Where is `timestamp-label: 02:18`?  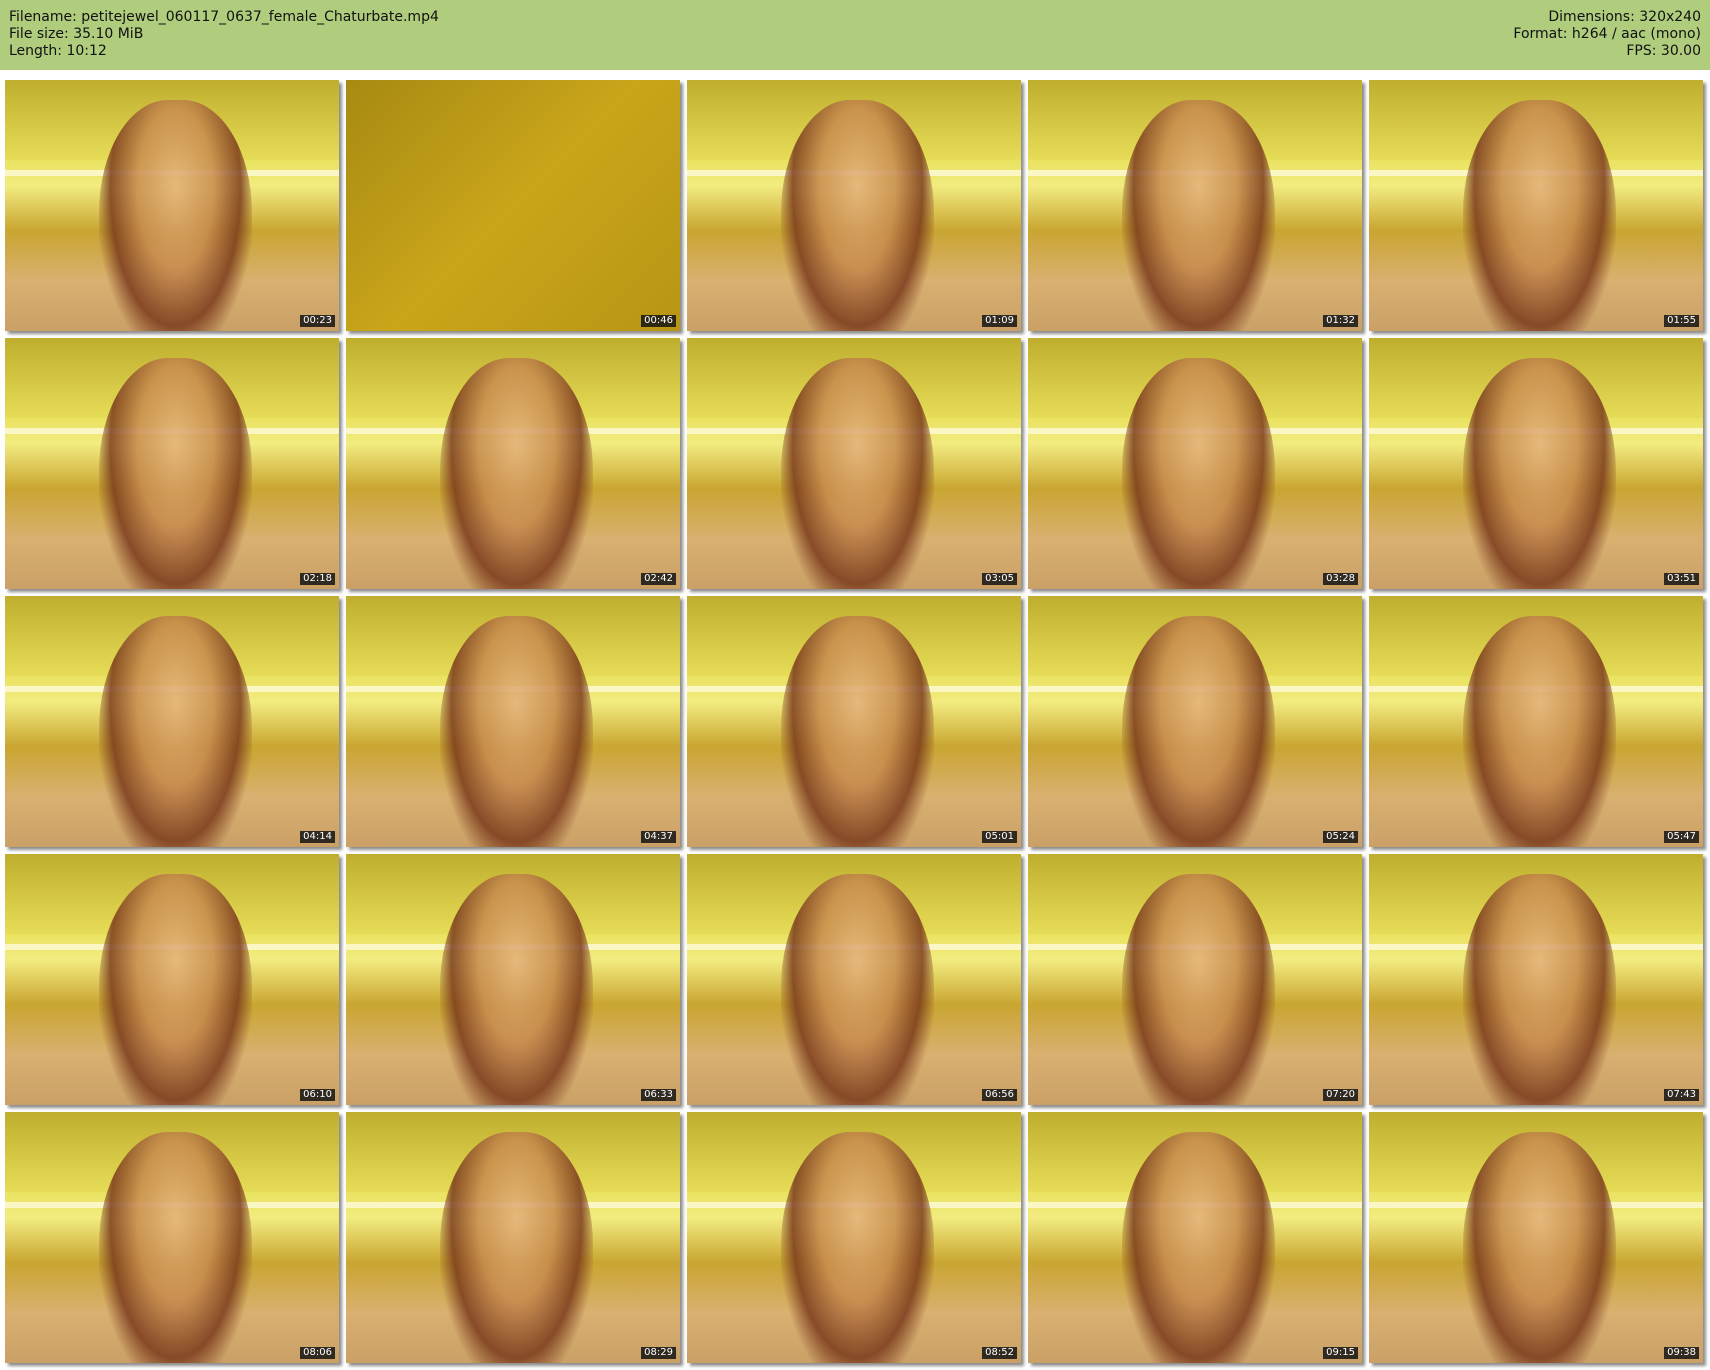
timestamp-label: 02:18 is located at coordinates (317, 579).